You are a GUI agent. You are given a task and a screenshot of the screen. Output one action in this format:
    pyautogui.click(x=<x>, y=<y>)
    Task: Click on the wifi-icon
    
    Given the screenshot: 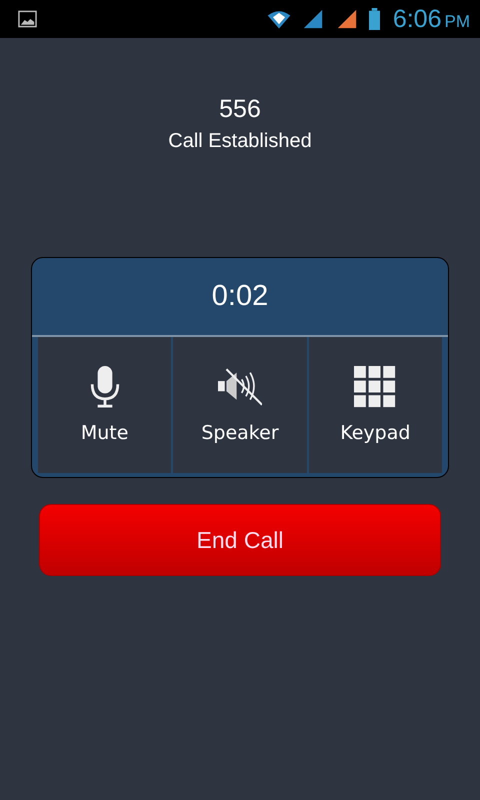 What is the action you would take?
    pyautogui.click(x=279, y=19)
    